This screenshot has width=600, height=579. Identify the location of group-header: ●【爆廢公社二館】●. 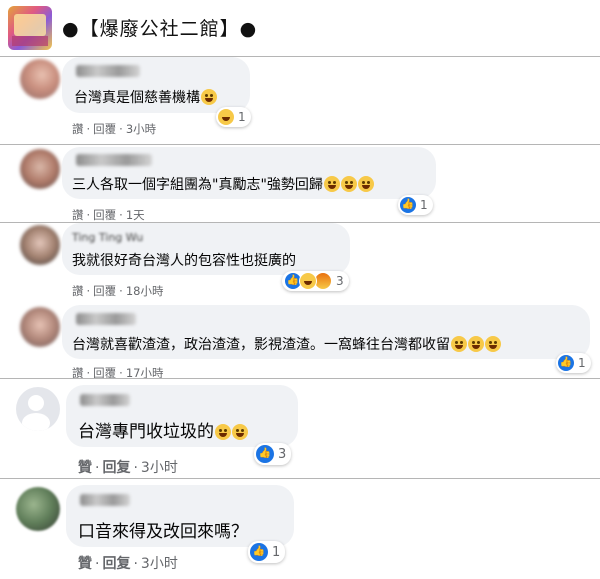
(300, 28).